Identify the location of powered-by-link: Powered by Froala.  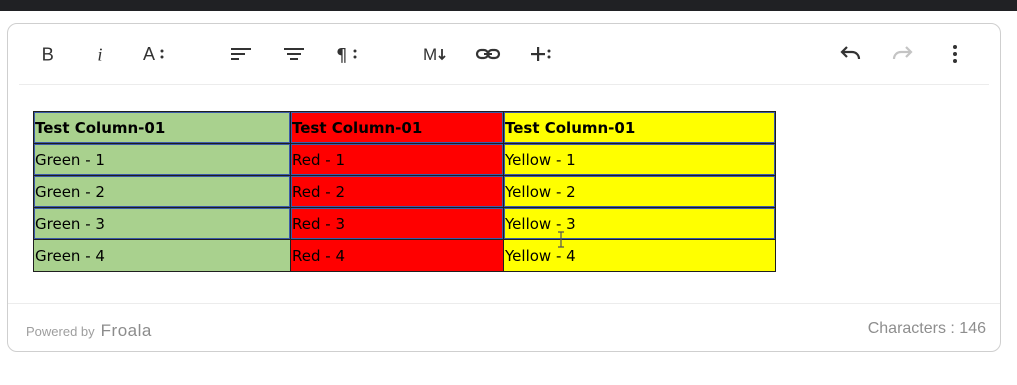
(89, 331).